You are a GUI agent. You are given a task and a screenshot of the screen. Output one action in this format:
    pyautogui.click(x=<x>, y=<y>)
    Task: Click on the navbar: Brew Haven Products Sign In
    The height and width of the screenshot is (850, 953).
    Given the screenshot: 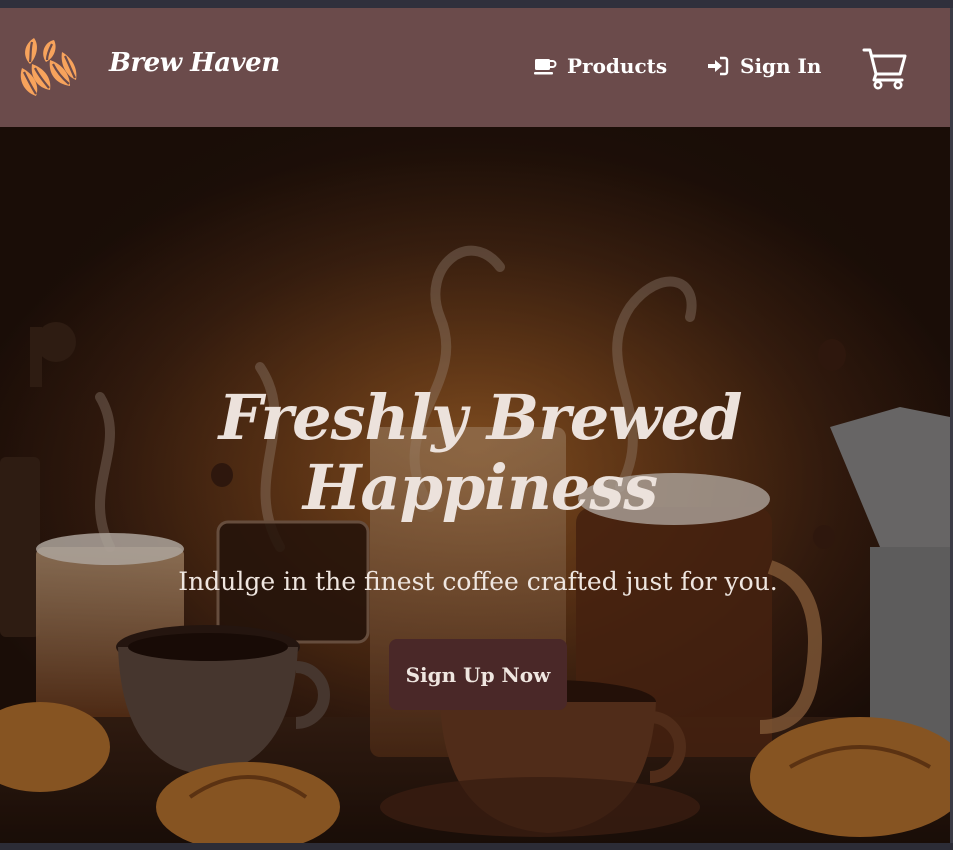 What is the action you would take?
    pyautogui.click(x=475, y=67)
    